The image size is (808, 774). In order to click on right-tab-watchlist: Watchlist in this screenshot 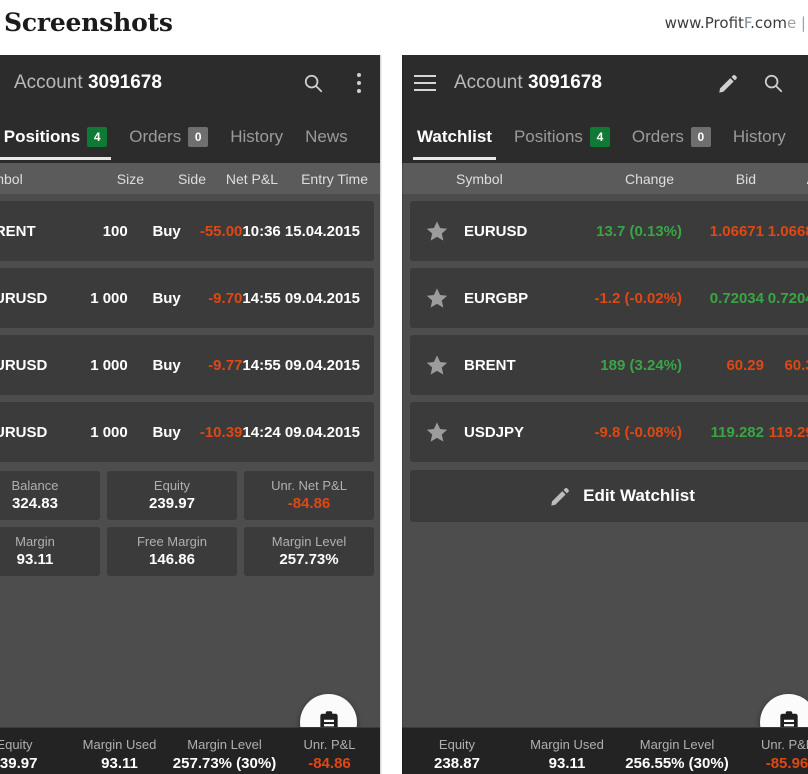, I will do `click(454, 137)`.